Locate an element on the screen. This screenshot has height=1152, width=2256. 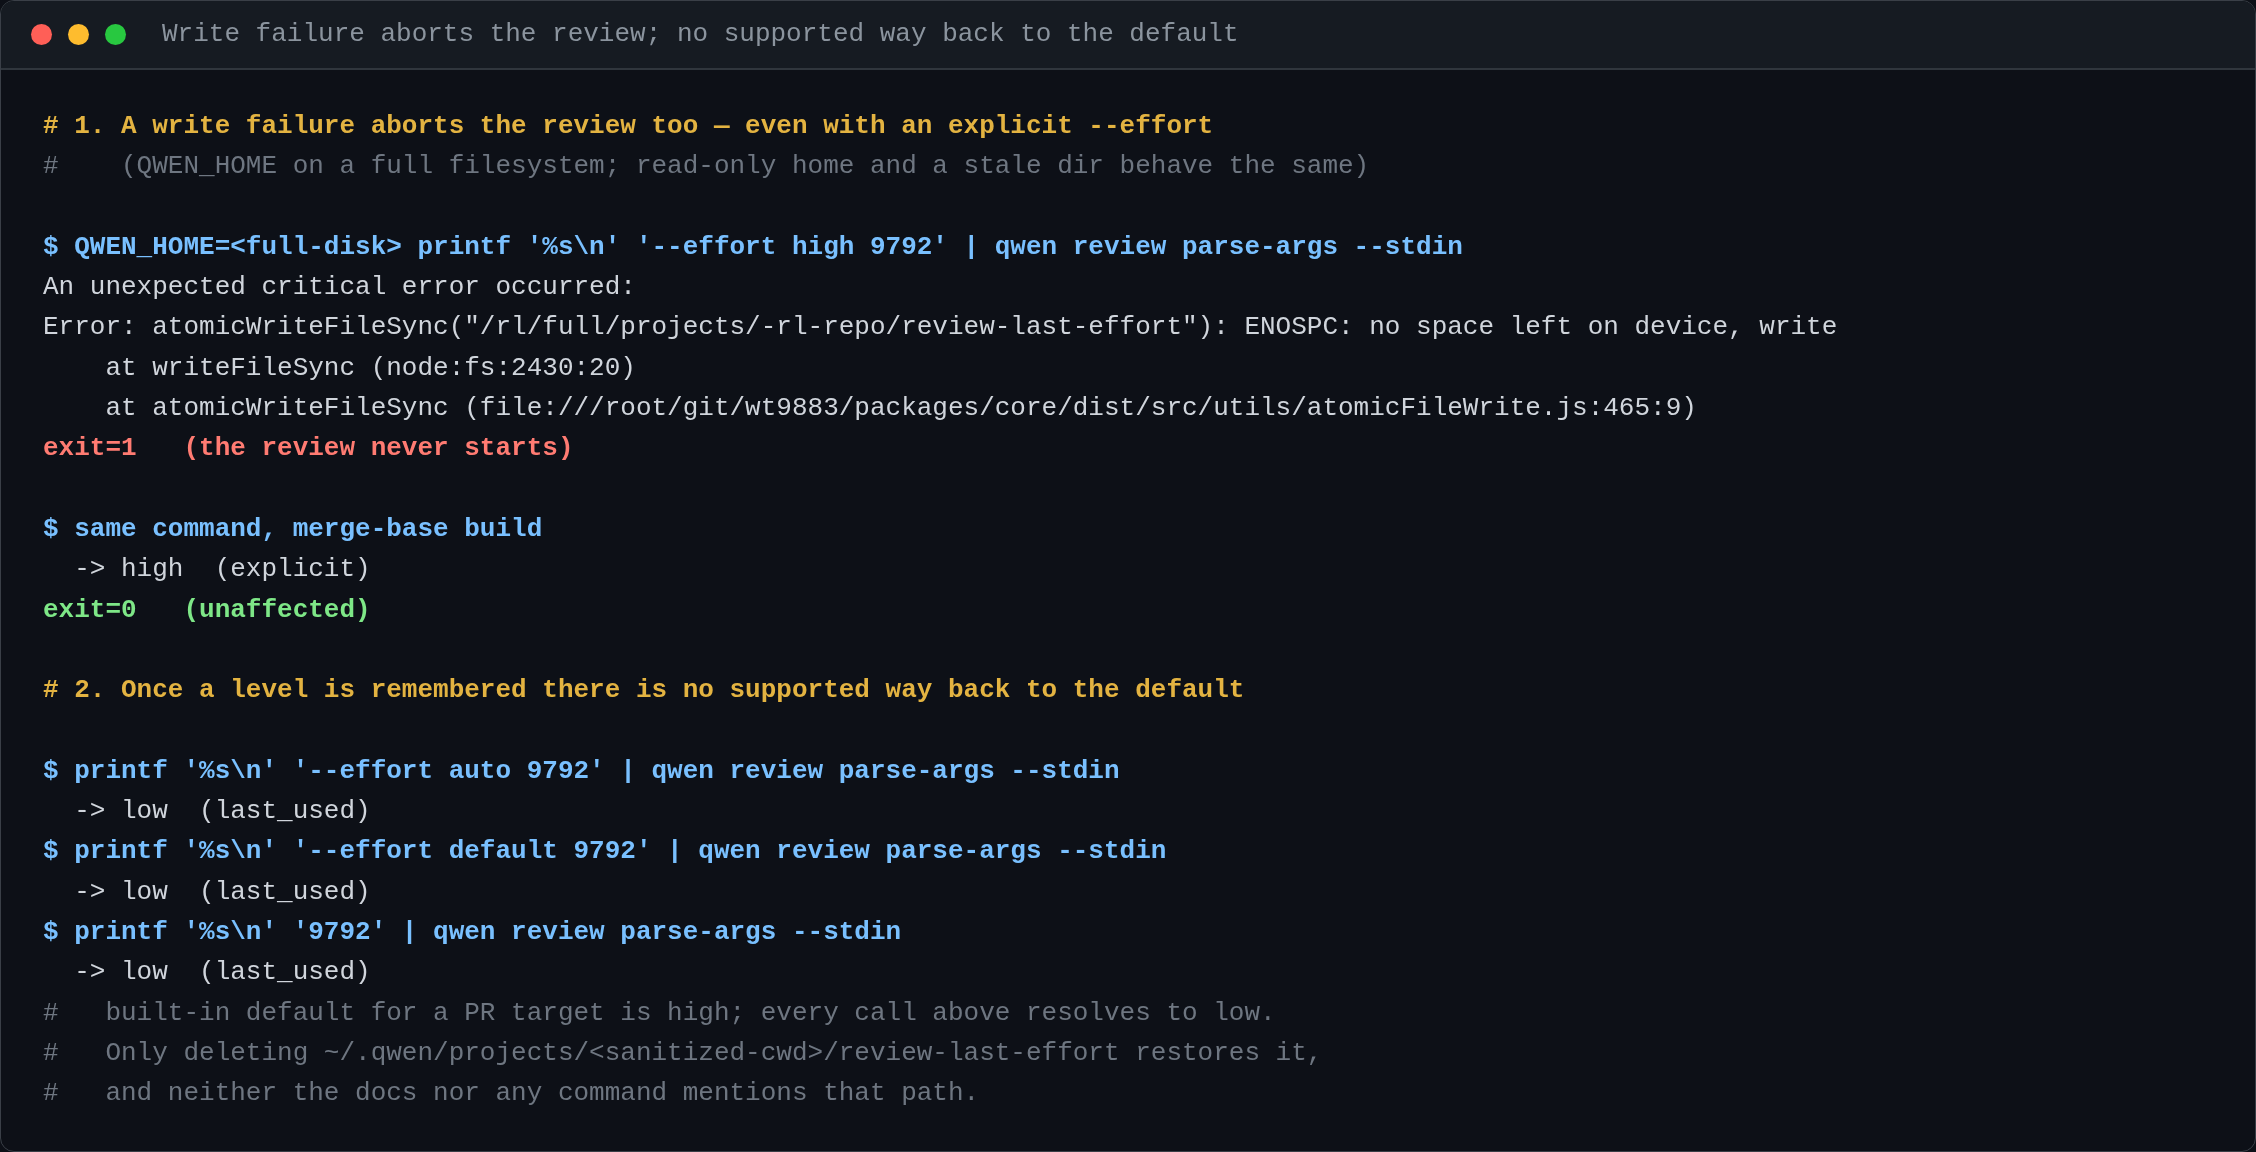
output-line: -> high (explicit) is located at coordinates (222, 570).